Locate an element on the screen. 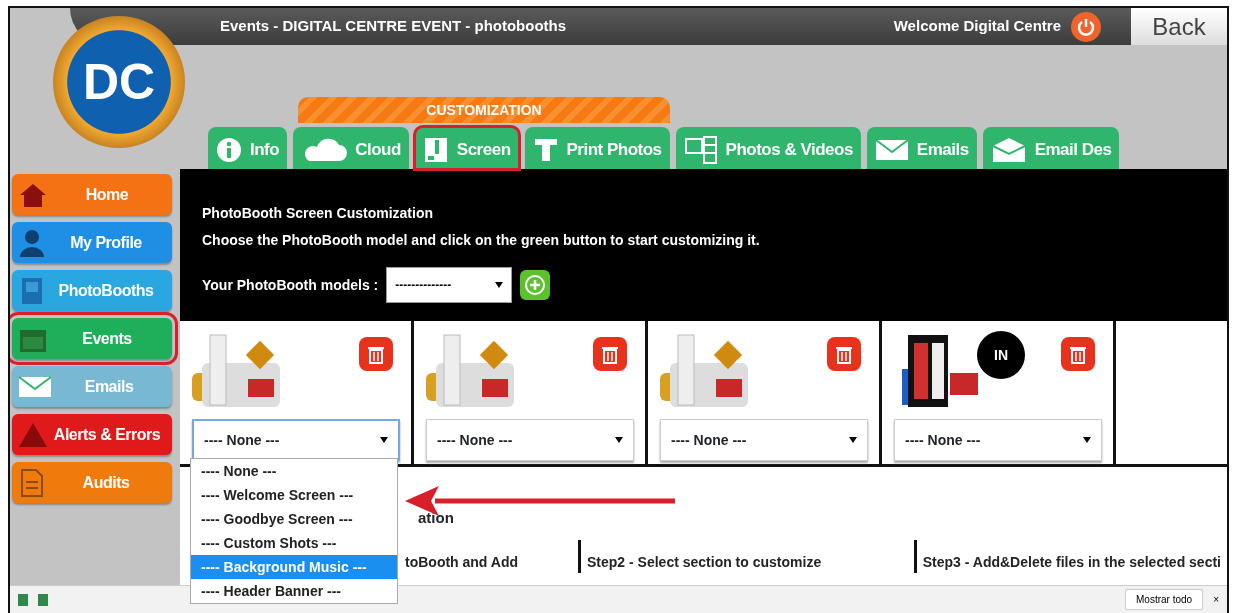 The width and height of the screenshot is (1237, 613). tab: Info is located at coordinates (248, 148).